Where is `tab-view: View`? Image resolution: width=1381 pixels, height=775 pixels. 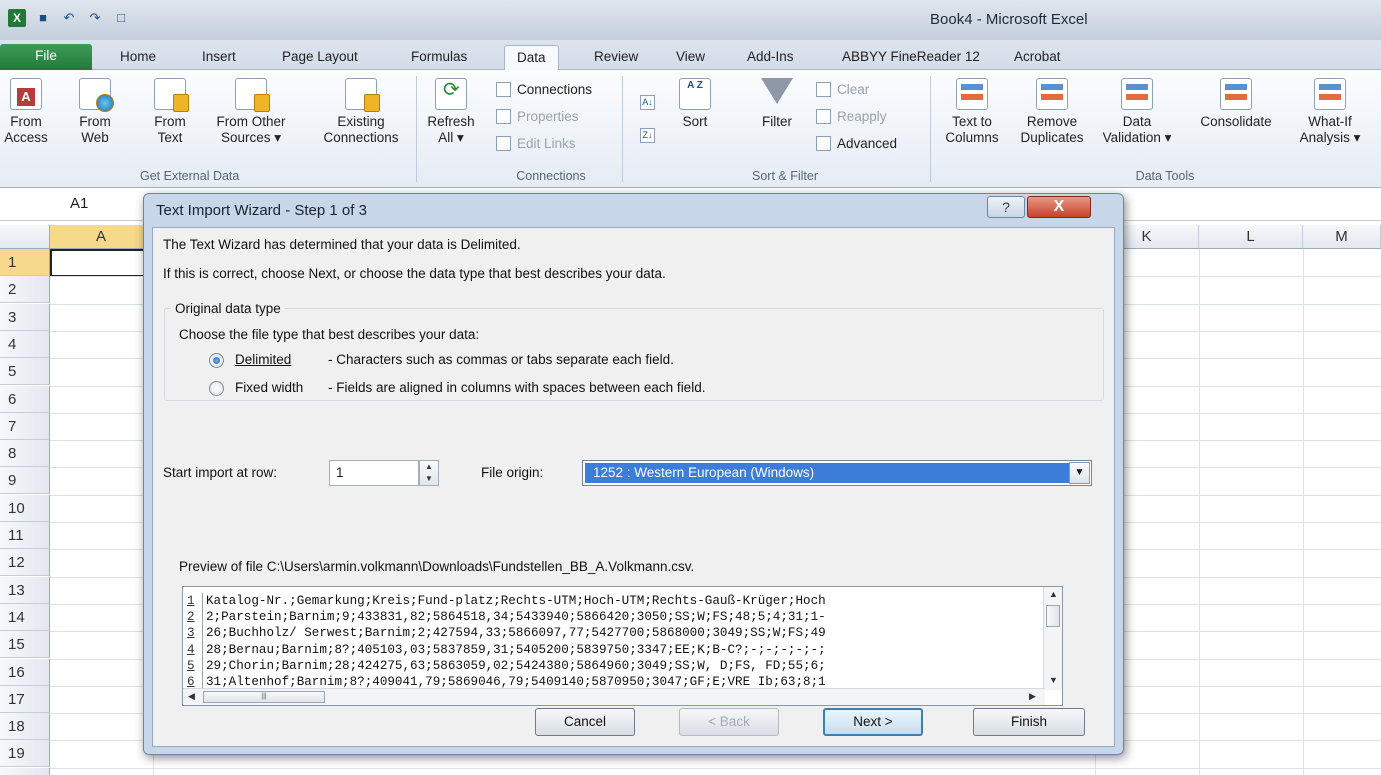 tab-view: View is located at coordinates (690, 57).